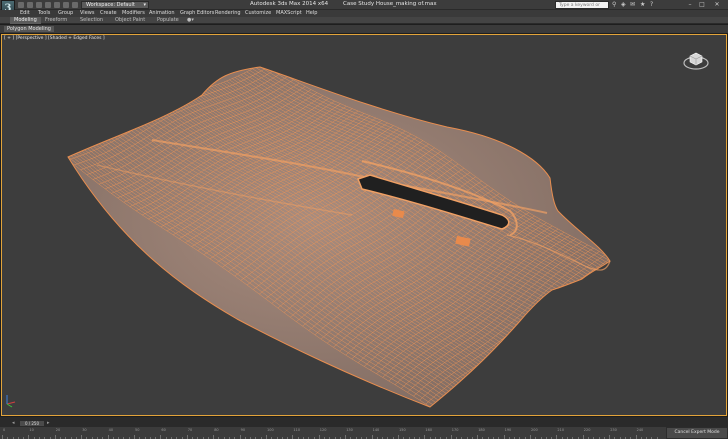  Describe the element at coordinates (144, 5) in the screenshot. I see `chevron-down-icon: ▾` at that location.